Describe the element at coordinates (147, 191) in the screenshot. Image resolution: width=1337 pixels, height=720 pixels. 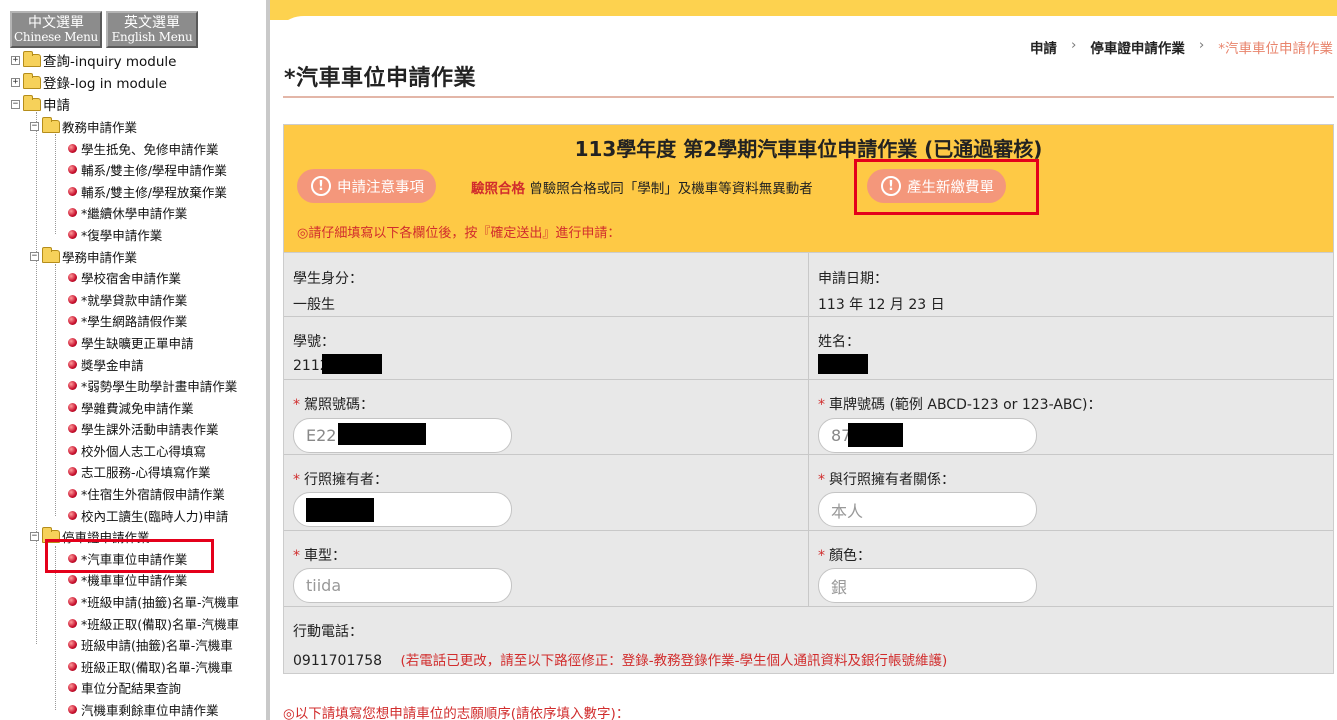
I see `tree-leaf: 輔系/雙主修/學程放棄作業` at that location.